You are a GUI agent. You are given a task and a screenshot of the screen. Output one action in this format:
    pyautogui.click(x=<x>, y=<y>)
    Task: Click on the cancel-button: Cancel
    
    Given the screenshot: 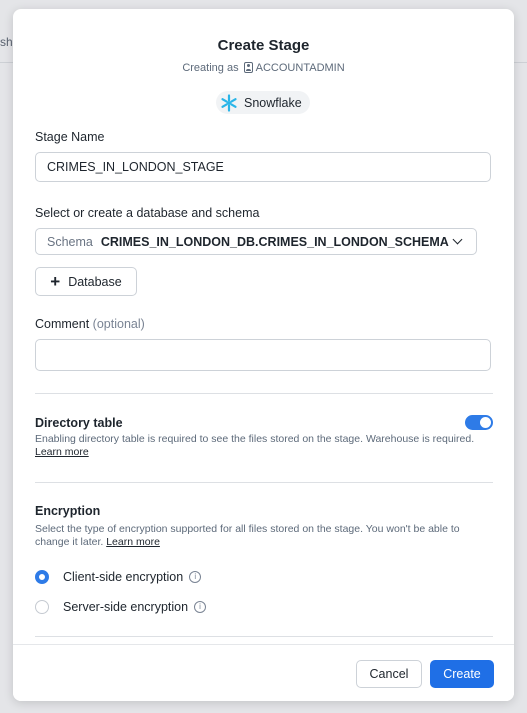 What is the action you would take?
    pyautogui.click(x=389, y=674)
    